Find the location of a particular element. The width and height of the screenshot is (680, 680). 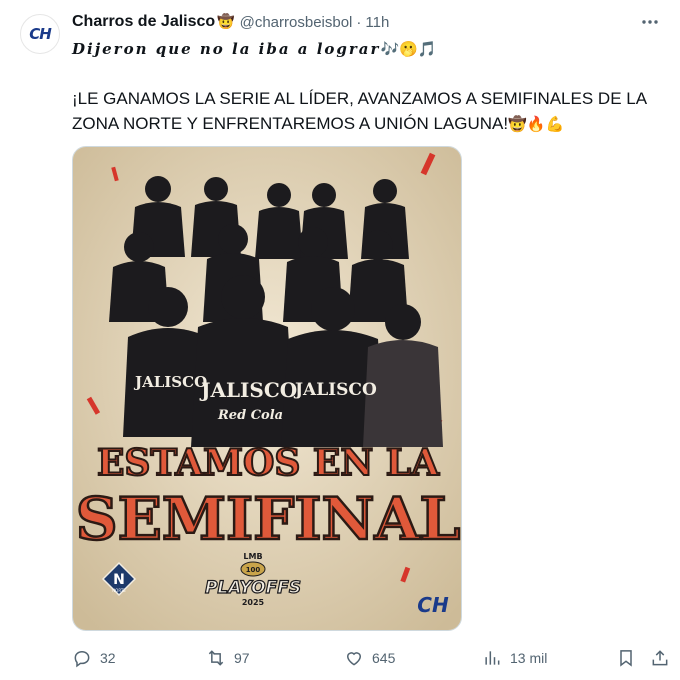

jersey-sponsor: Red Cola is located at coordinates (250, 415).